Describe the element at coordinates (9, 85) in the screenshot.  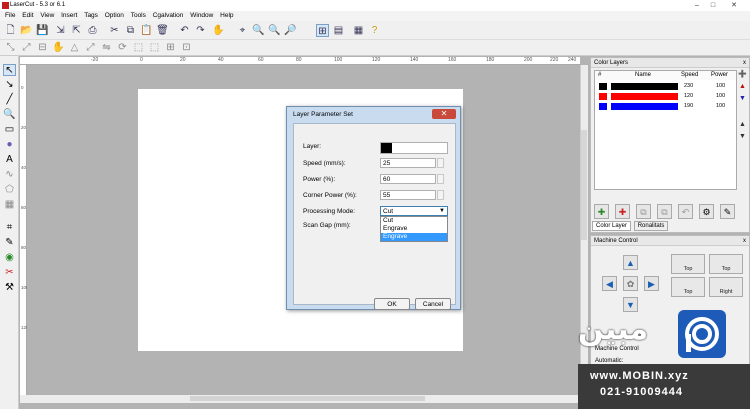
I see `node-edit-icon: ↘` at that location.